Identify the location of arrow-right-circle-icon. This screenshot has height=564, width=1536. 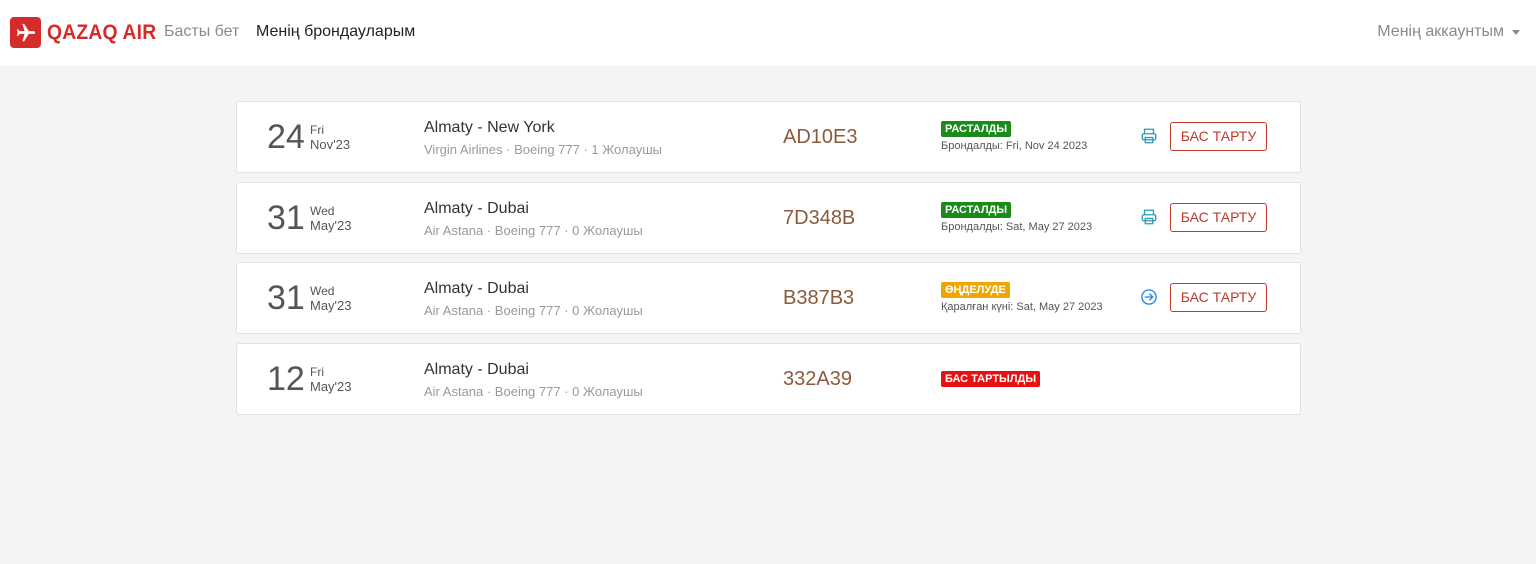
(1149, 297).